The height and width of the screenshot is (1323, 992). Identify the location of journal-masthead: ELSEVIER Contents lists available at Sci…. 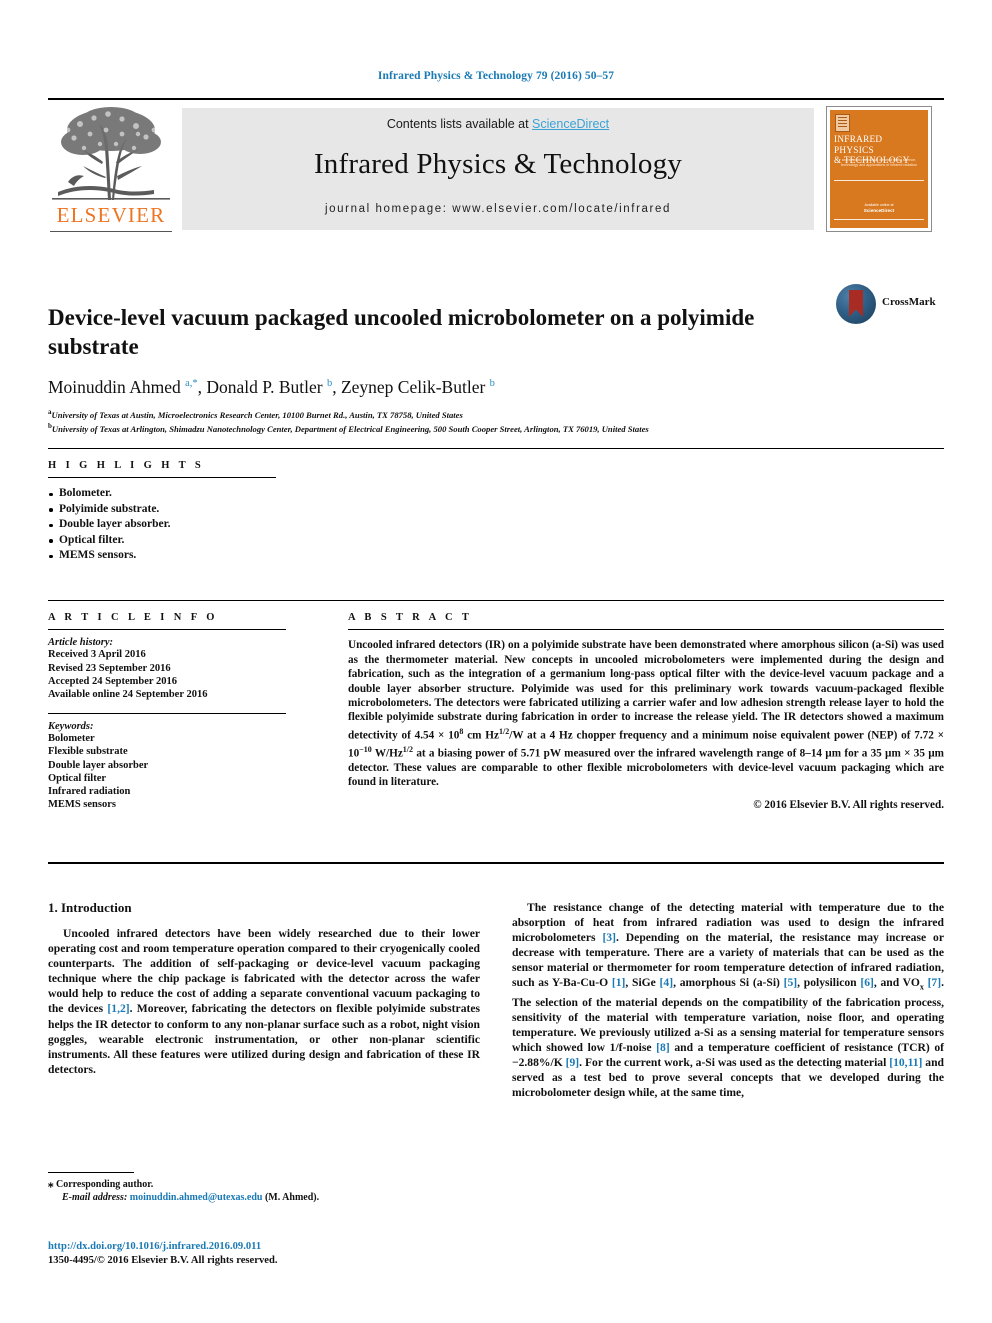
(496, 168).